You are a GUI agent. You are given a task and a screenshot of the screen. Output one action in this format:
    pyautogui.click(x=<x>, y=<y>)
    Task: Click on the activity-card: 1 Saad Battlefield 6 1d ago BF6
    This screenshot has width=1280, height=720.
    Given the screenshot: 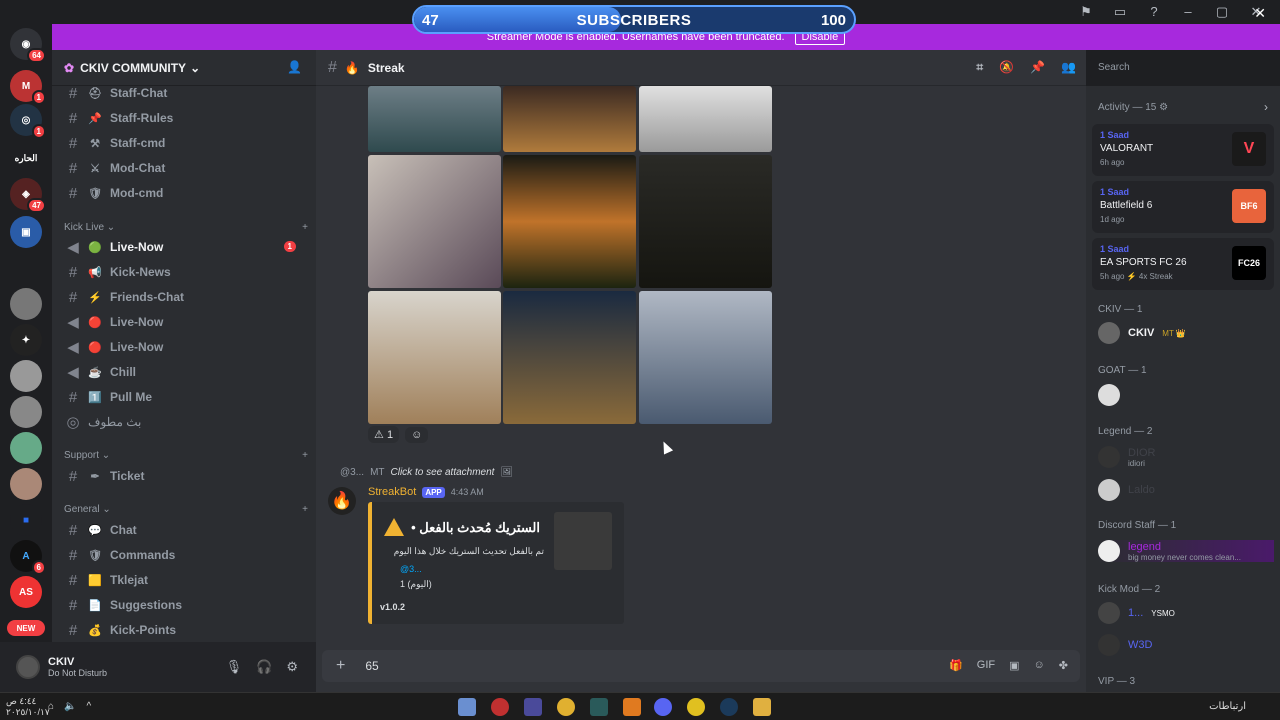 What is the action you would take?
    pyautogui.click(x=1183, y=207)
    